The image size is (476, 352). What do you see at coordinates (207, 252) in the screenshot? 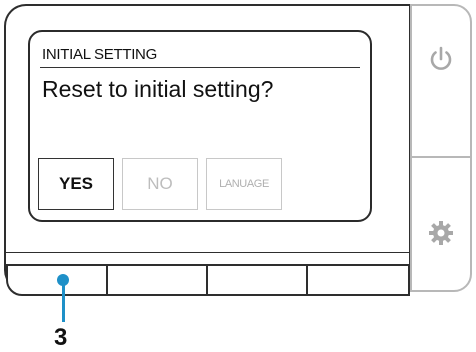
I see `bezel-divider` at bounding box center [207, 252].